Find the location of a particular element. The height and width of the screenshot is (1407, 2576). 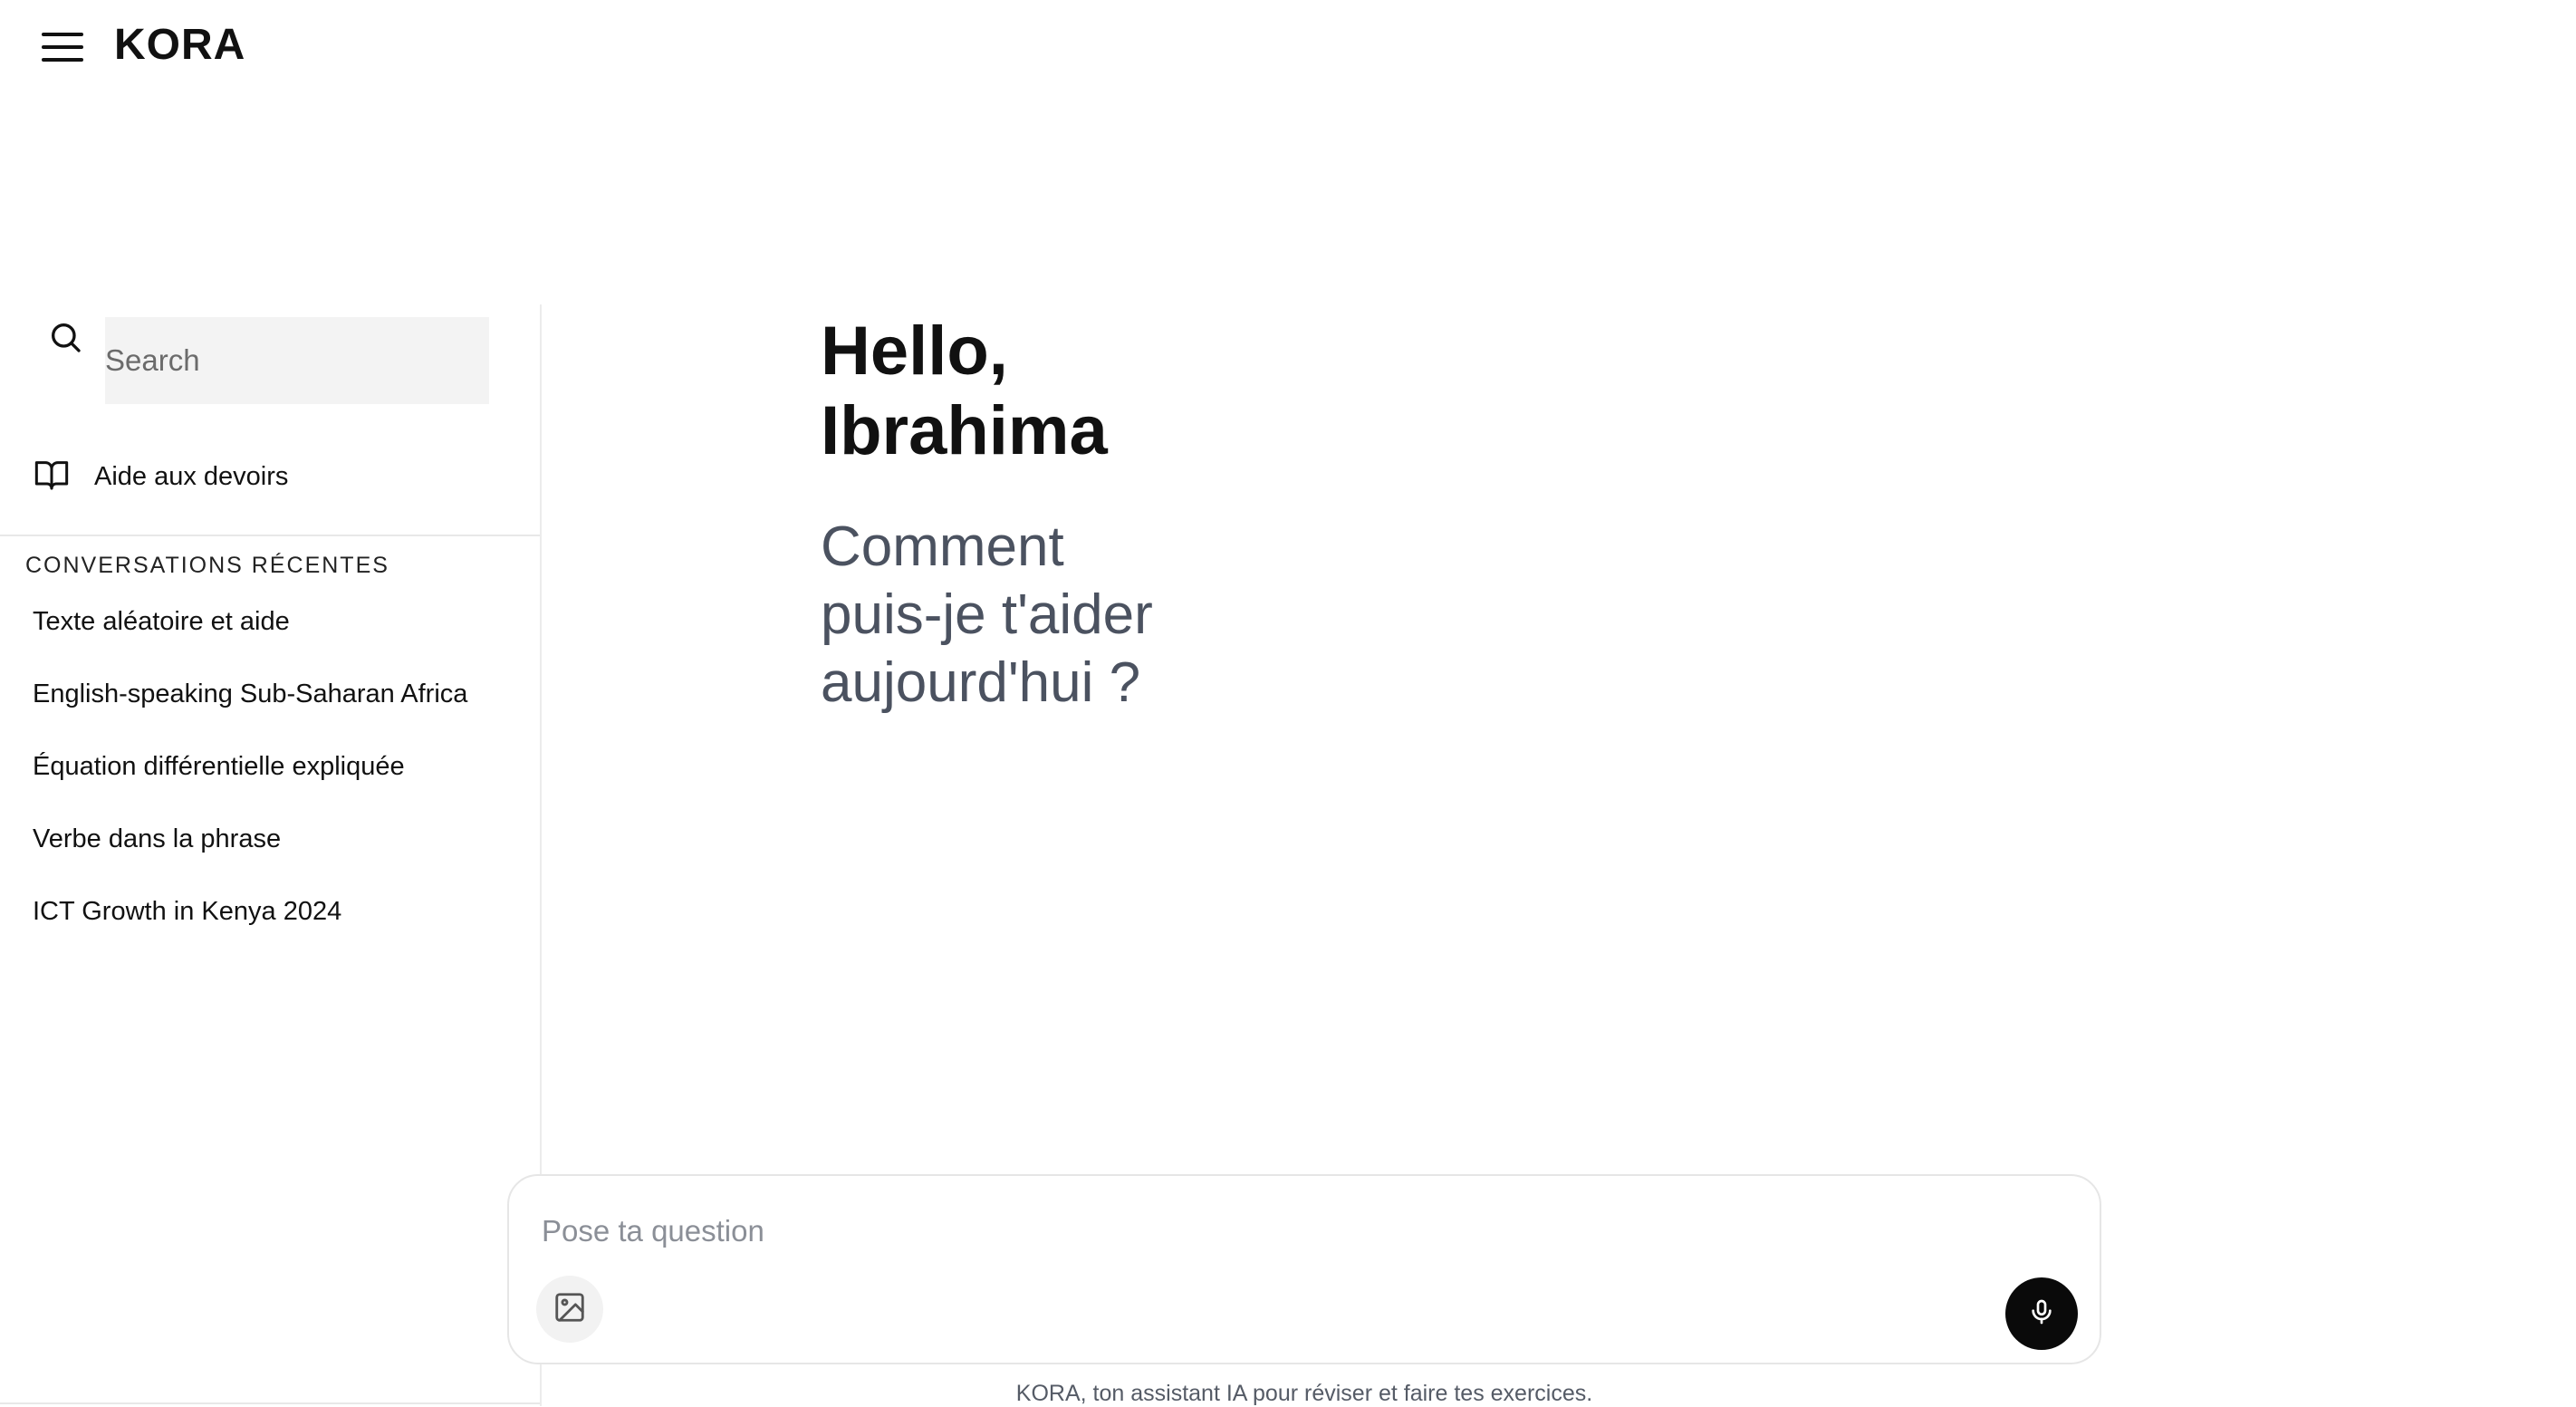

divider is located at coordinates (270, 536).